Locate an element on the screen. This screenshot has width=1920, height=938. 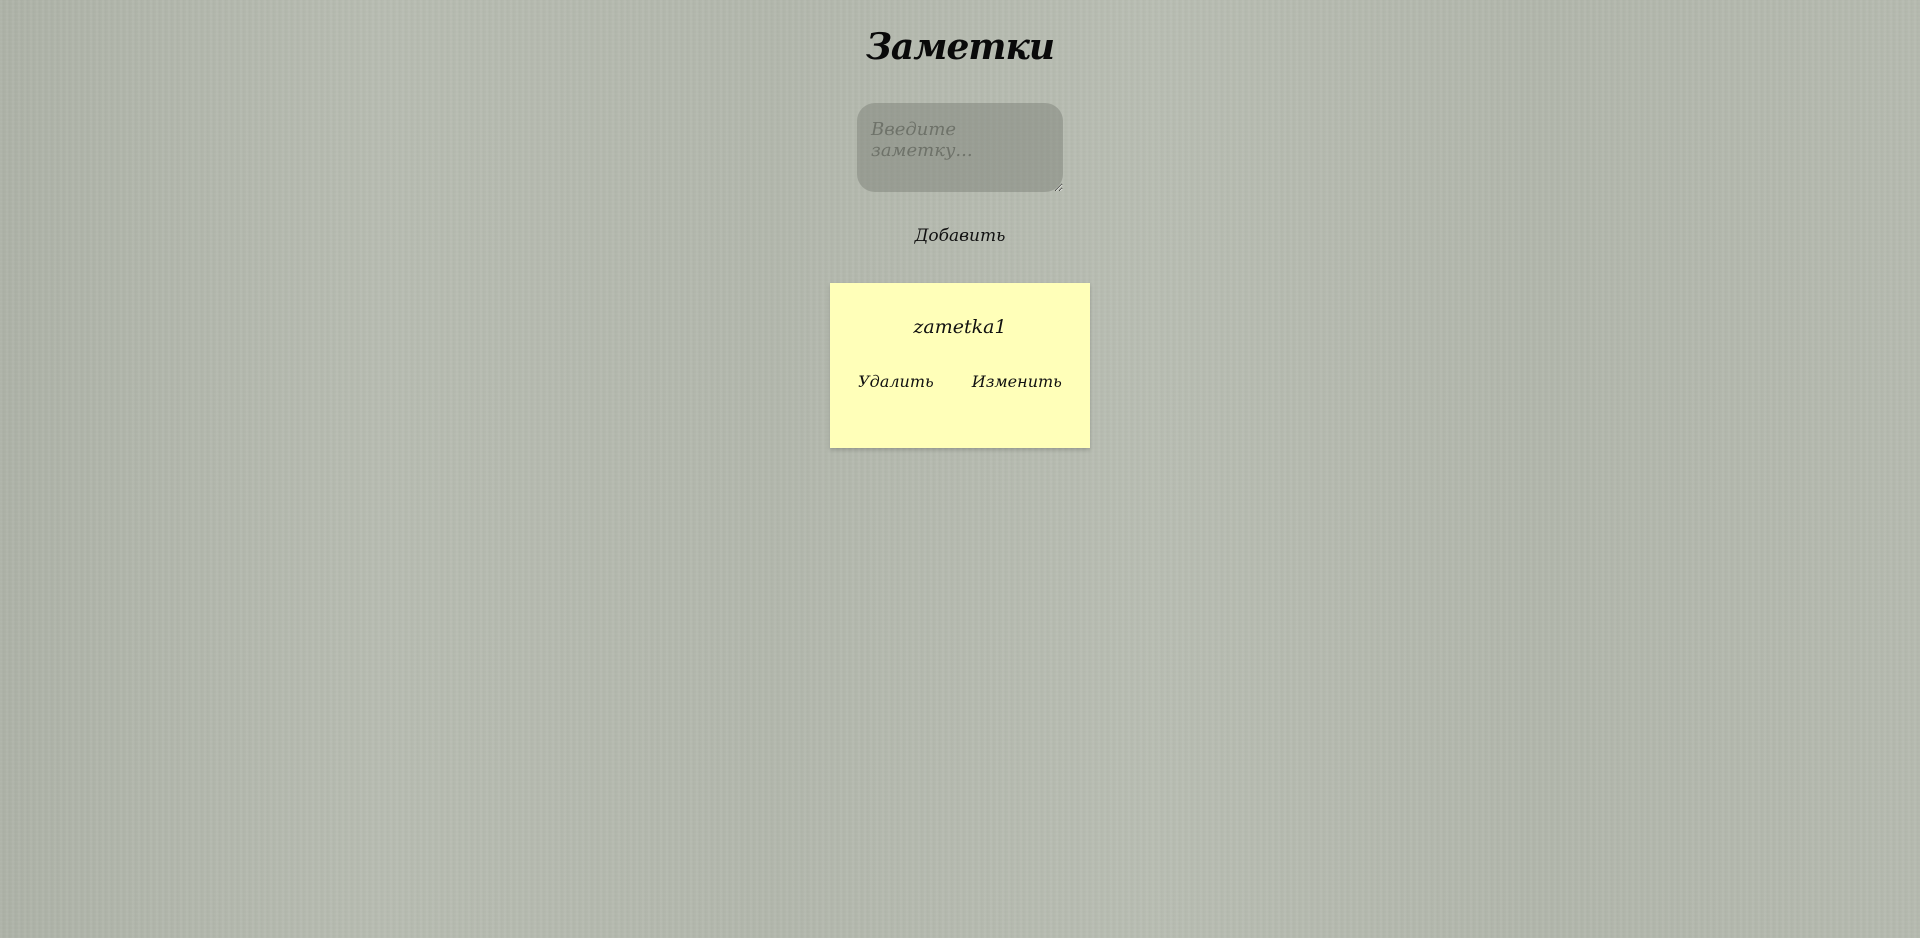
note-actions: Удалить Изменить is located at coordinates (960, 381).